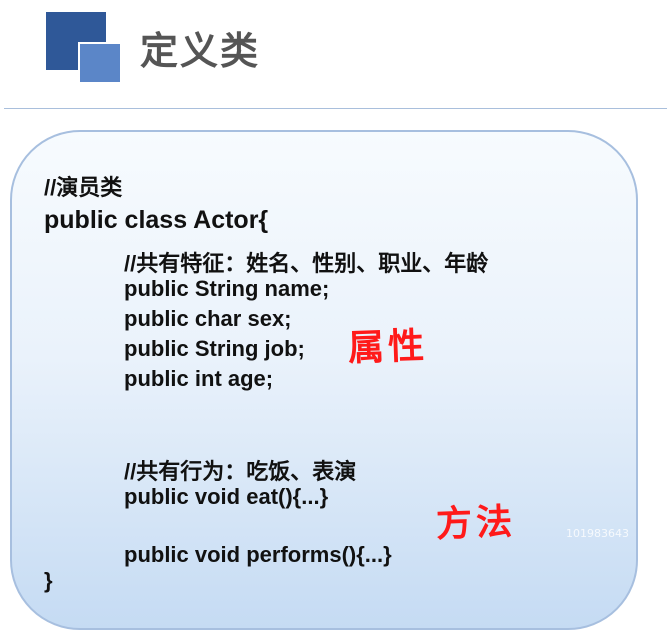 The height and width of the screenshot is (636, 671). Describe the element at coordinates (226, 496) in the screenshot. I see `method-eat: public void eat(){...}` at that location.